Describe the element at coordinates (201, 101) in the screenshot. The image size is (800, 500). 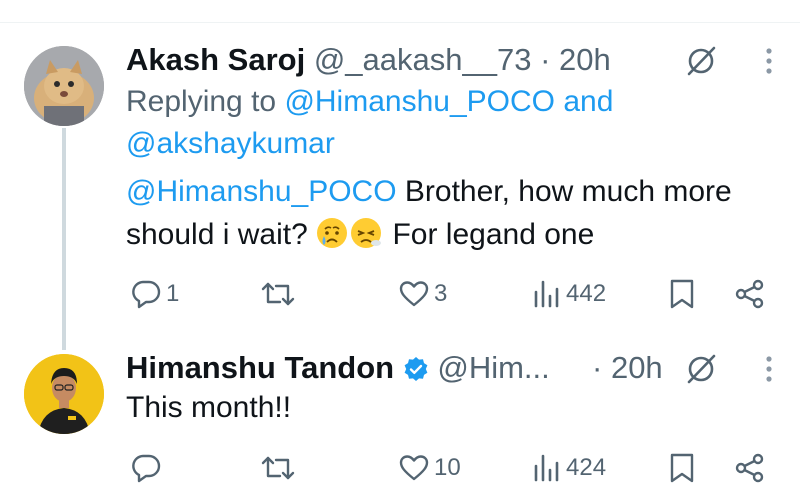
I see `replying-to-label: Replying to` at that location.